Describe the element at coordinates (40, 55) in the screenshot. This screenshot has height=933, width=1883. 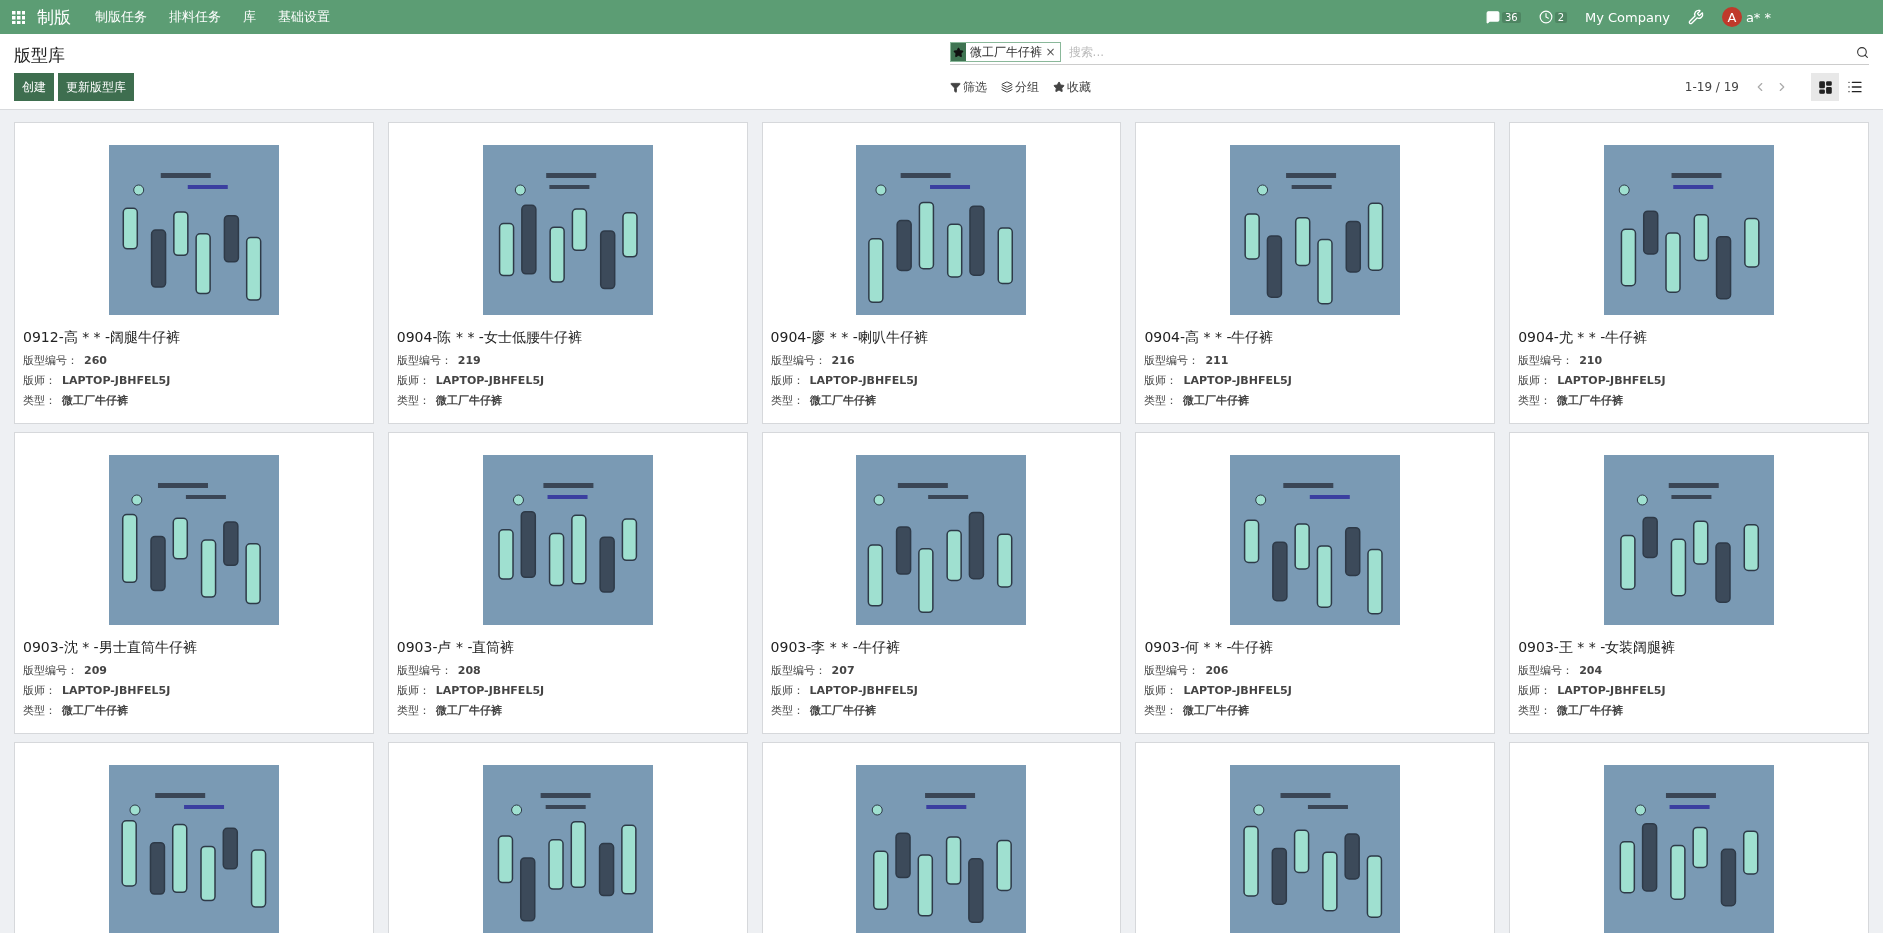
I see `page-title: 版型库` at that location.